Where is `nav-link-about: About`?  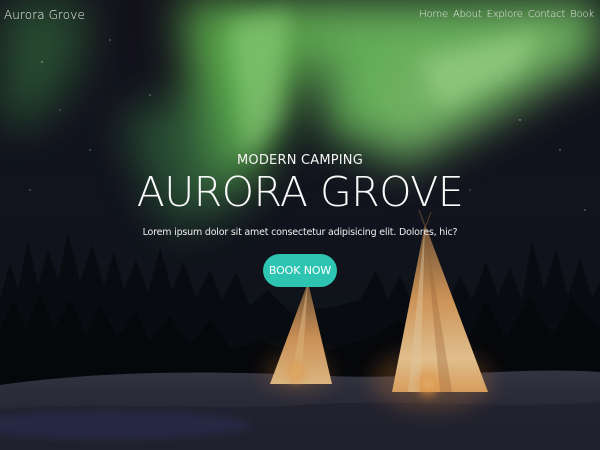
nav-link-about: About is located at coordinates (467, 14).